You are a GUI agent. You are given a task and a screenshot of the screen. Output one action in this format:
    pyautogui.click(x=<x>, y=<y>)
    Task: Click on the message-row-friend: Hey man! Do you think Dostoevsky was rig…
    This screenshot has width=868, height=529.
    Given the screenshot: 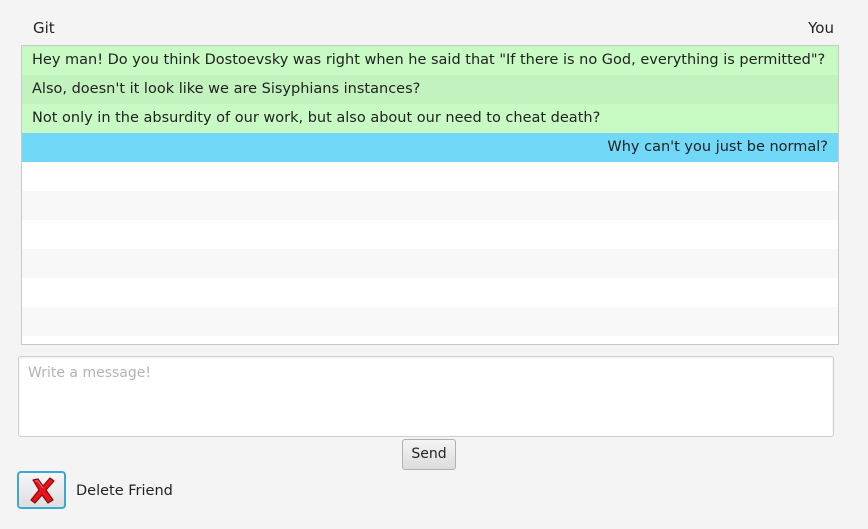 What is the action you would take?
    pyautogui.click(x=430, y=60)
    